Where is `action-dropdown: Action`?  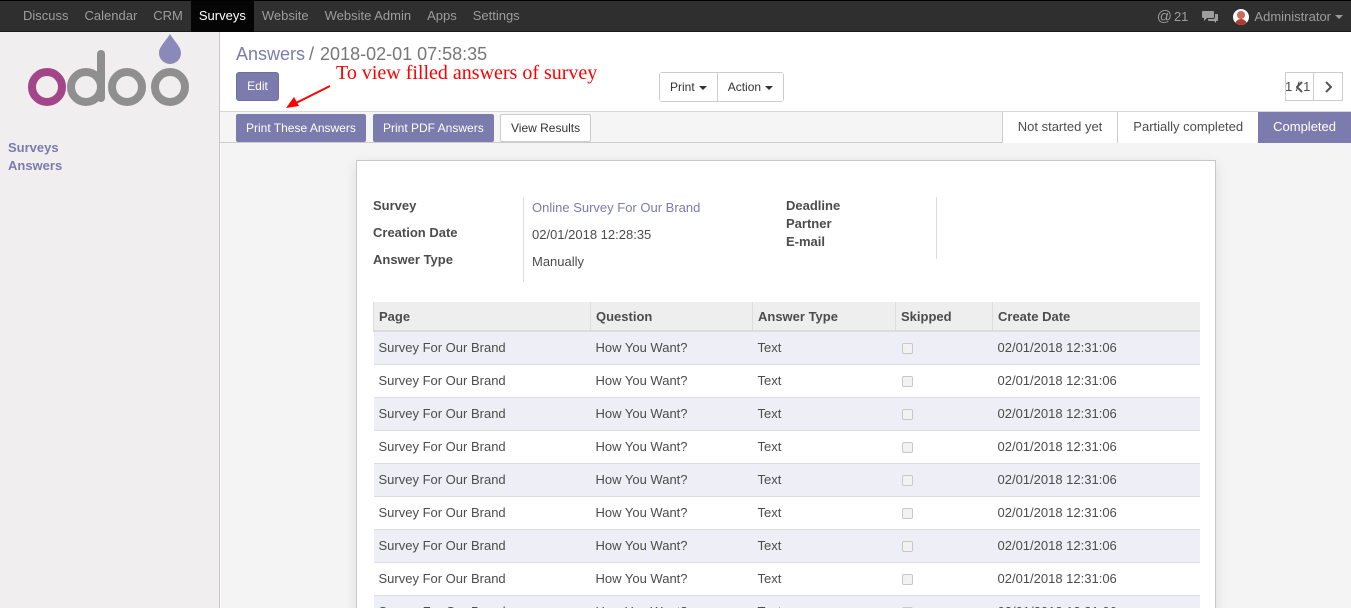 action-dropdown: Action is located at coordinates (750, 87).